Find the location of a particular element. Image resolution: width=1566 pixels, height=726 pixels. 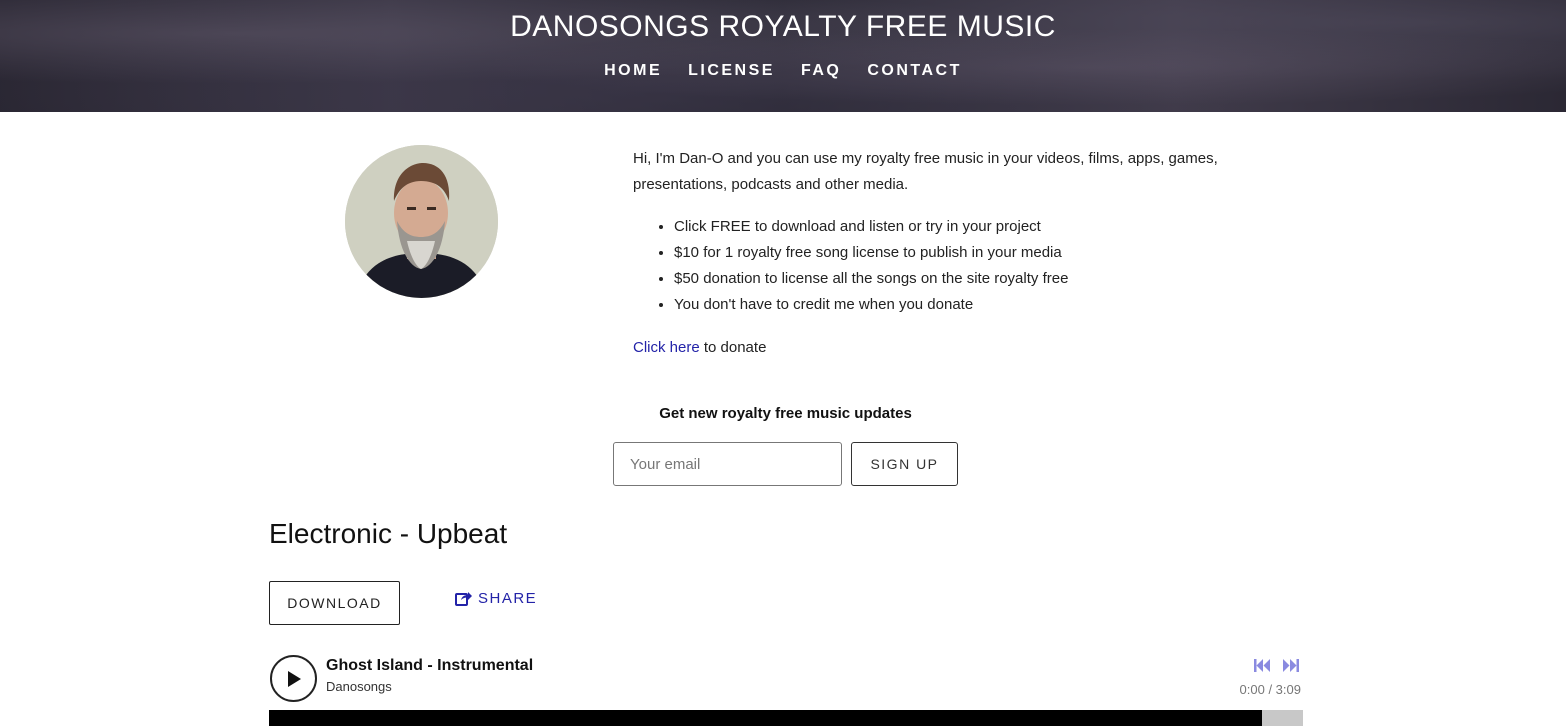

signup-title: Get new royalty free music updates is located at coordinates (785, 413).